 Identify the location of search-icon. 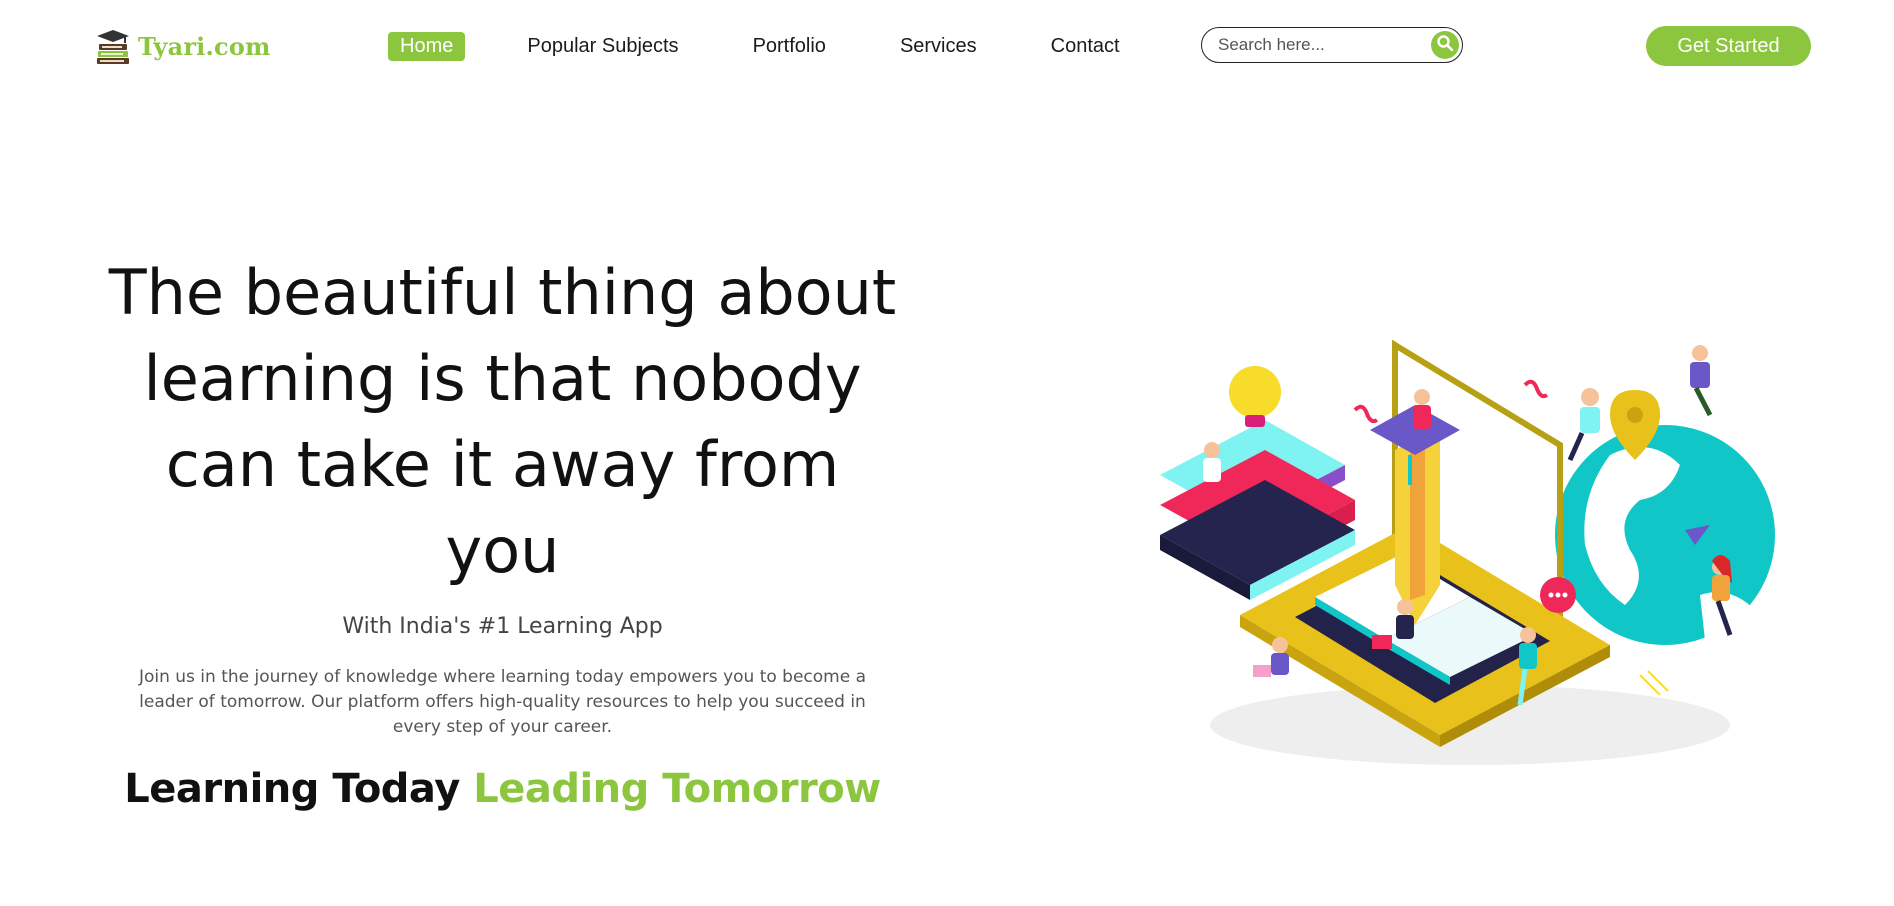
(1445, 45).